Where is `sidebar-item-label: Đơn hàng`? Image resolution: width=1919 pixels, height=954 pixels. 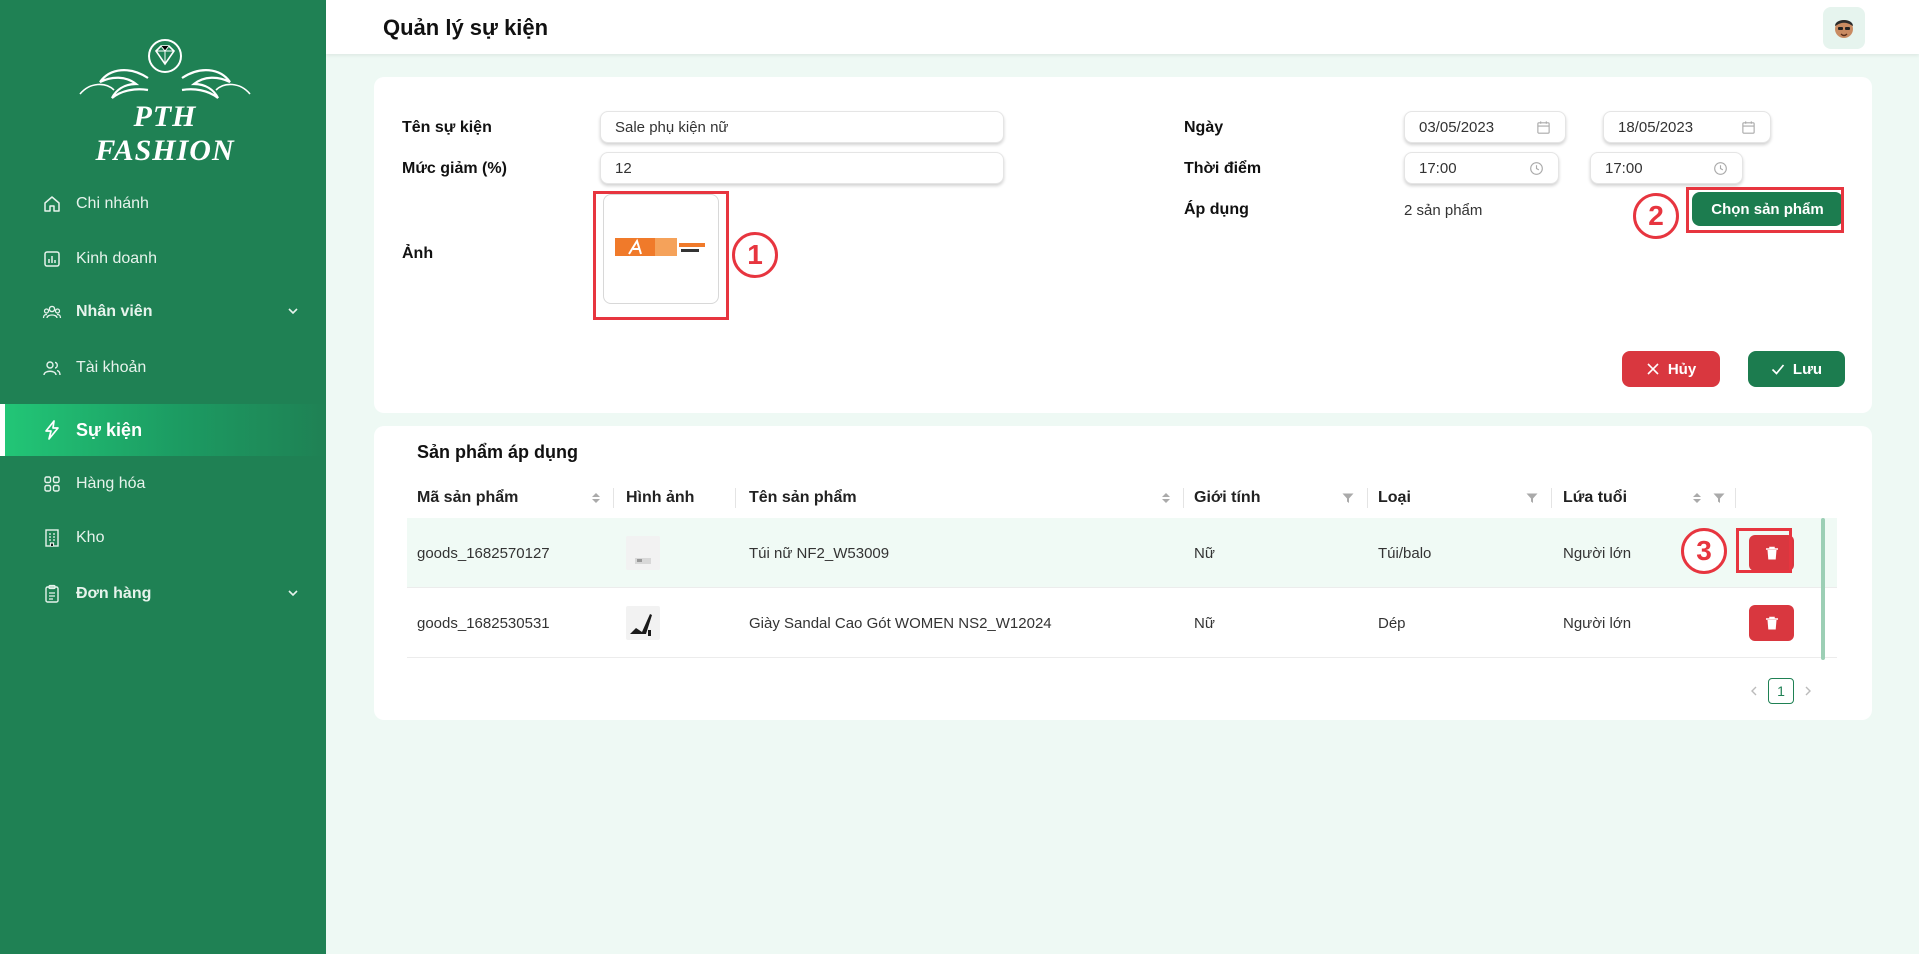 sidebar-item-label: Đơn hàng is located at coordinates (114, 593).